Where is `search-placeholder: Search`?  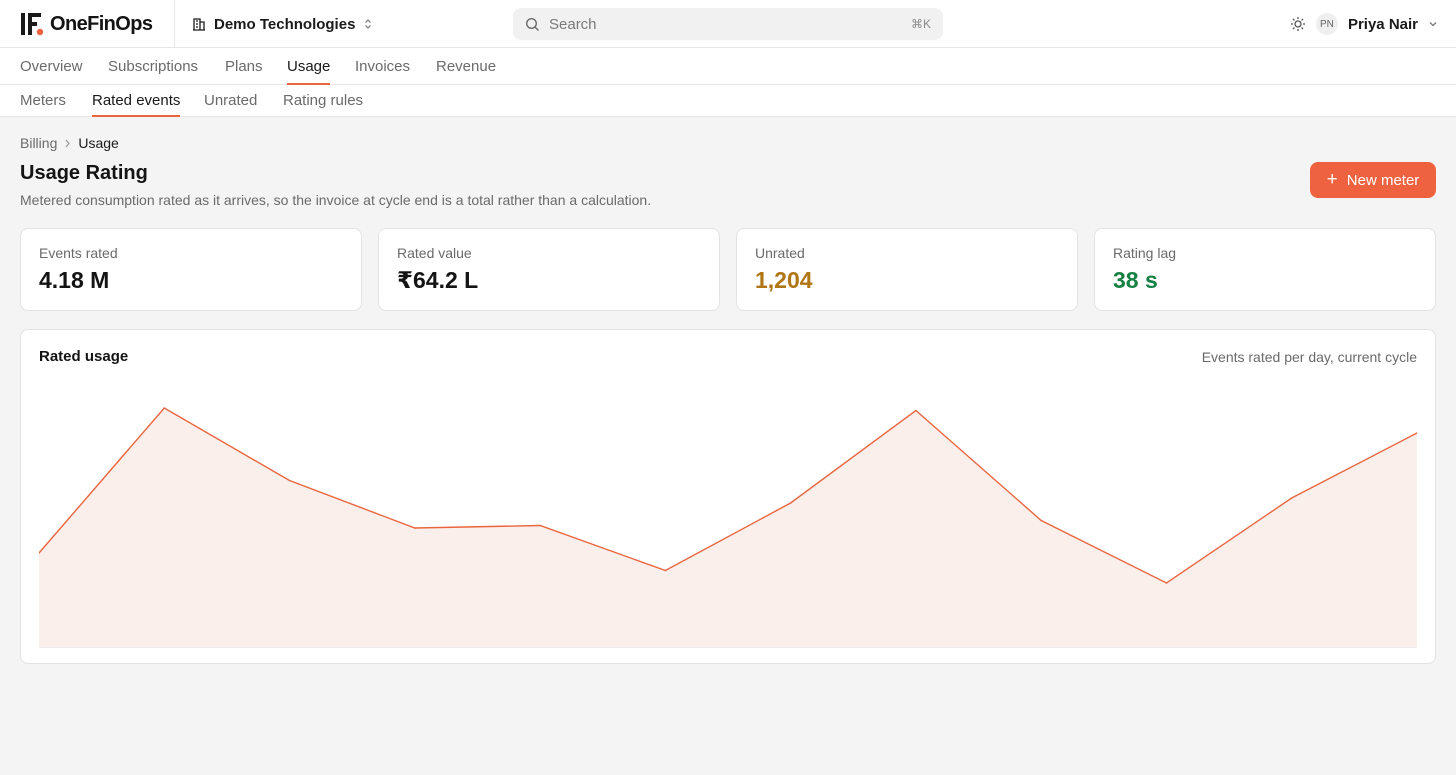
search-placeholder: Search is located at coordinates (573, 24).